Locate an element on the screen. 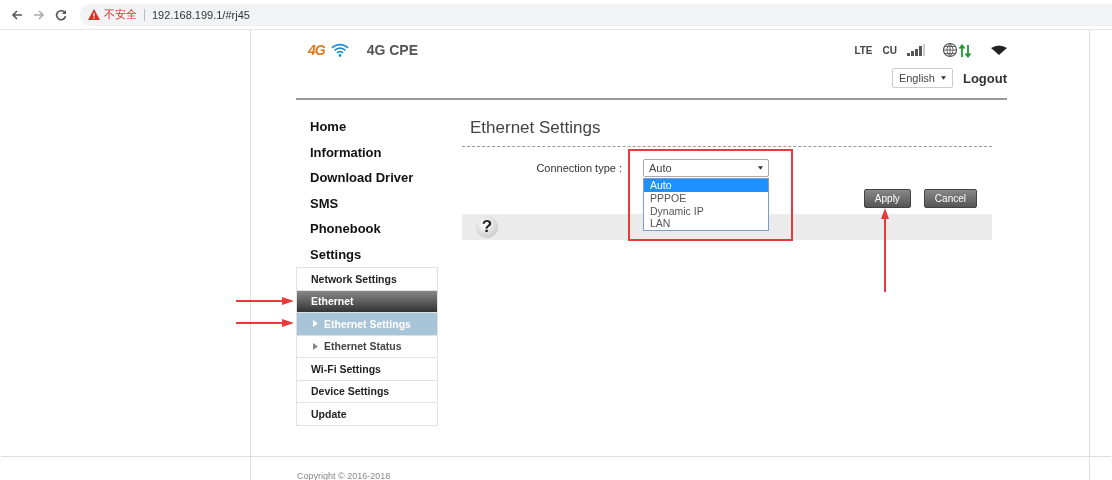 The width and height of the screenshot is (1112, 480). connection-type-select: Auto is located at coordinates (706, 168).